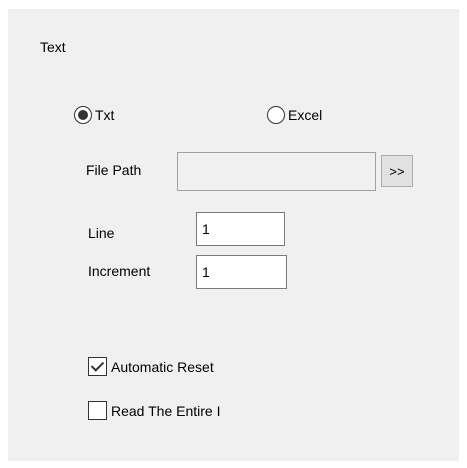  What do you see at coordinates (53, 47) in the screenshot?
I see `section-title: Text` at bounding box center [53, 47].